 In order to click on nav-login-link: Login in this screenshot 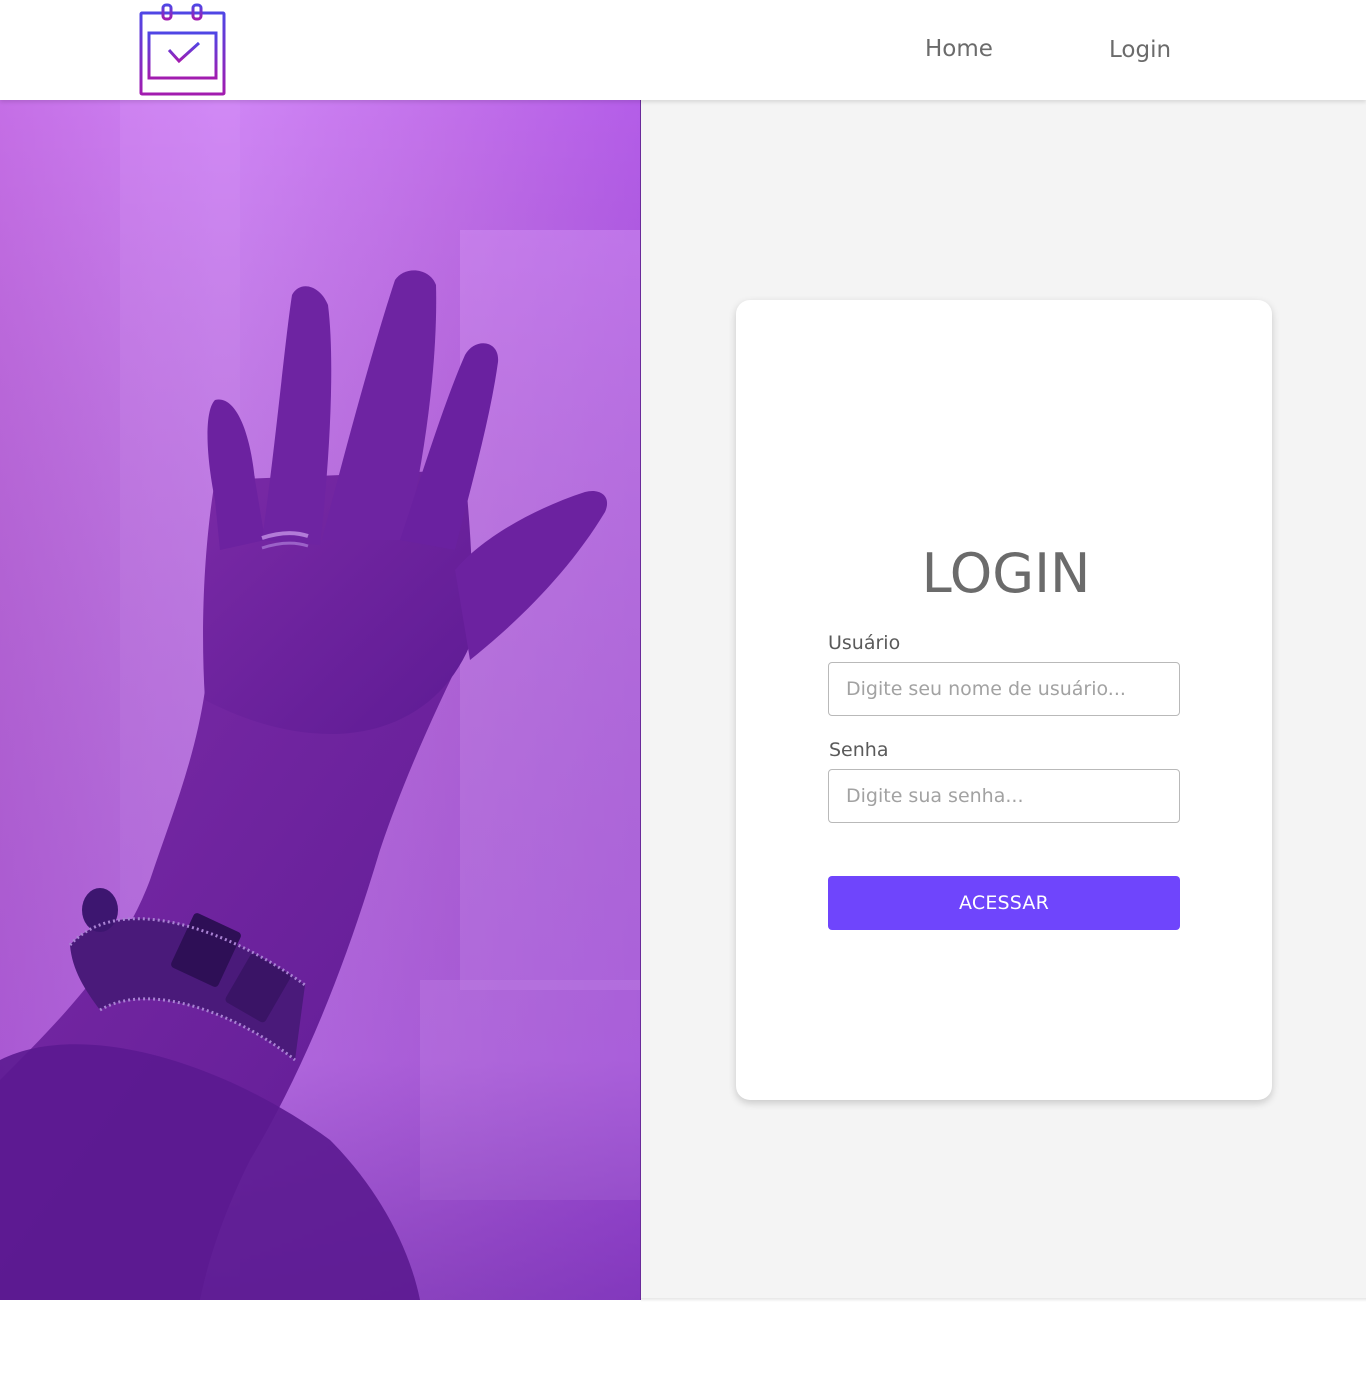, I will do `click(1140, 50)`.